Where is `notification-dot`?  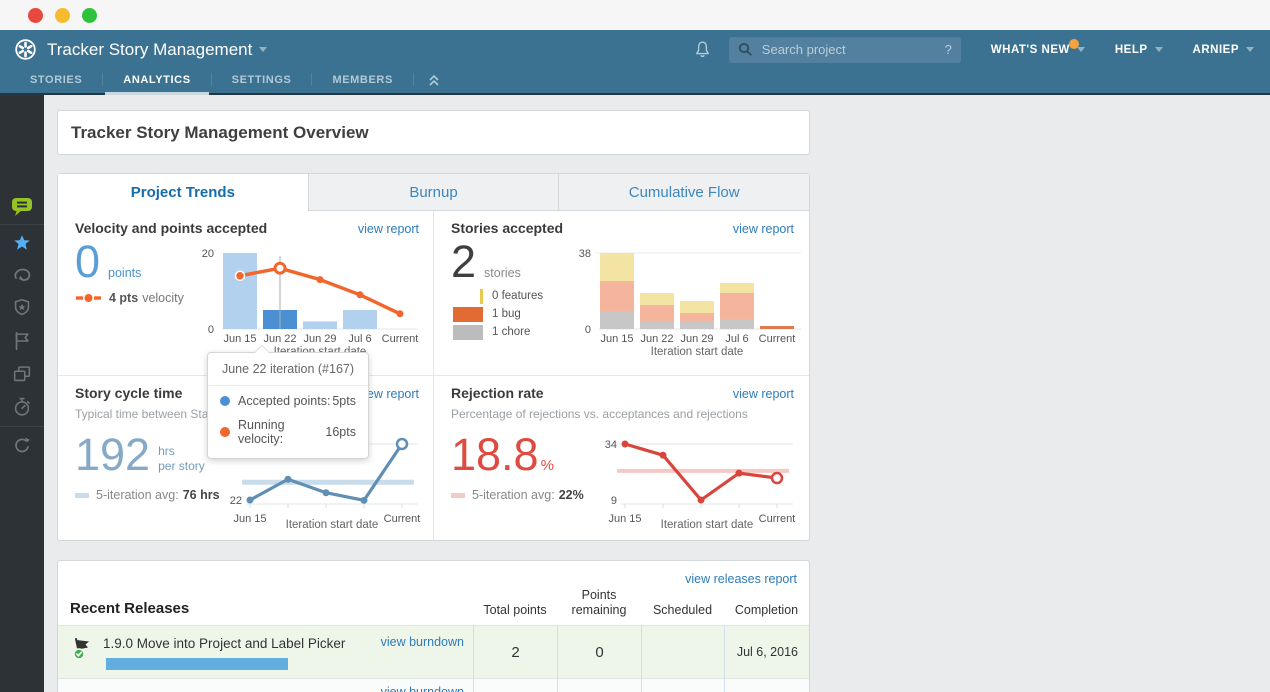 notification-dot is located at coordinates (1073, 43).